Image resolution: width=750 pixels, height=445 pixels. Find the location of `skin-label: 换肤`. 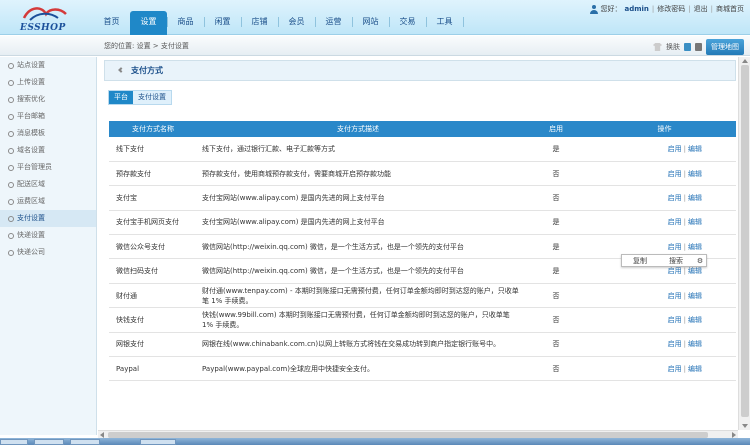

skin-label: 换肤 is located at coordinates (673, 47).